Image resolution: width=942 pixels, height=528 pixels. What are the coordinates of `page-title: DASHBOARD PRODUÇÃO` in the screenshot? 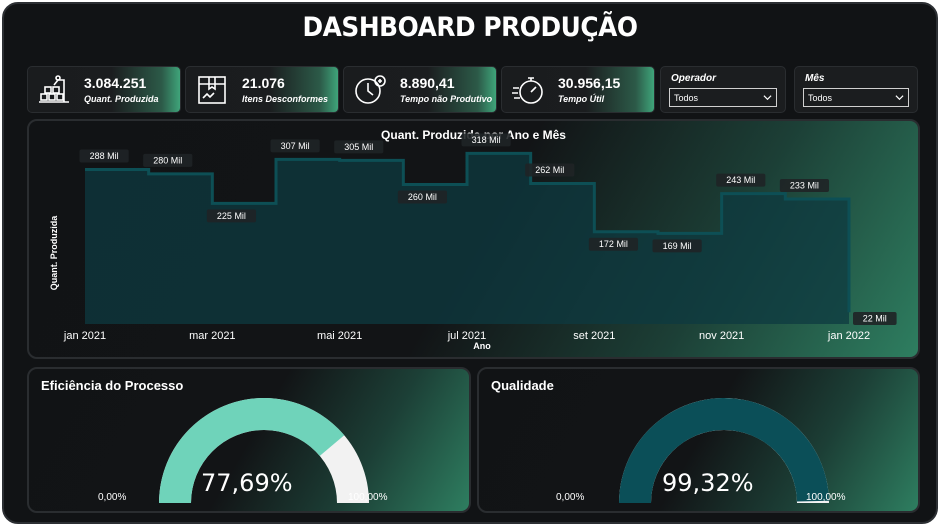 It's located at (470, 27).